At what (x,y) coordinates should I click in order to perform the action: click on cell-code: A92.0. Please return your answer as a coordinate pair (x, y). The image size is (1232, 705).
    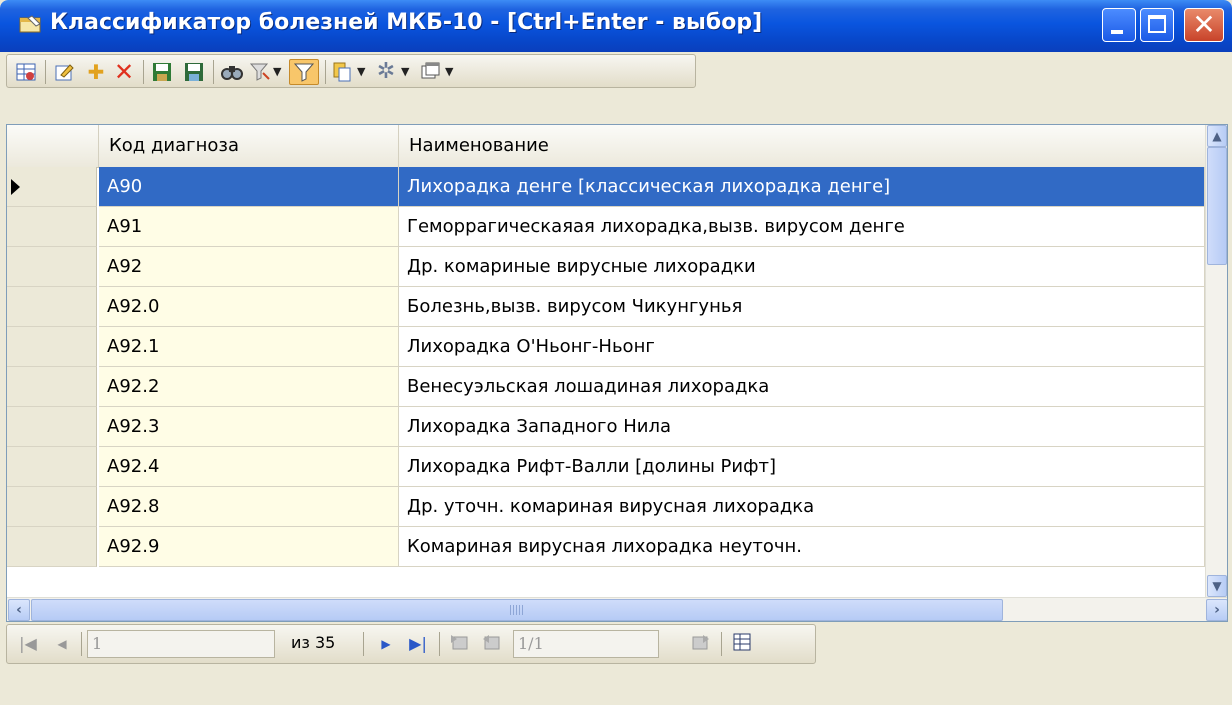
    Looking at the image, I should click on (249, 307).